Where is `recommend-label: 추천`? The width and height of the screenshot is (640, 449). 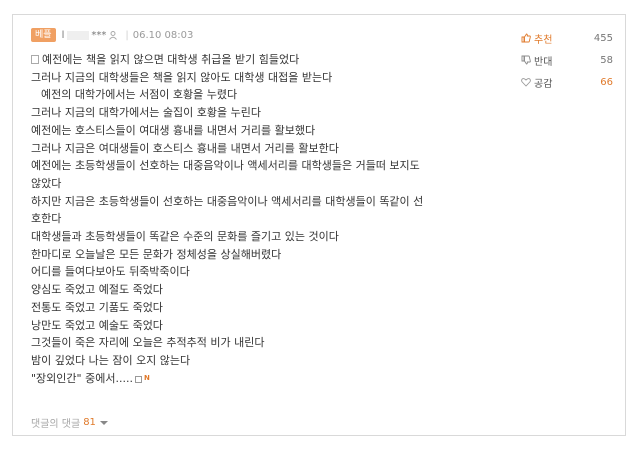
recommend-label: 추천 is located at coordinates (543, 40).